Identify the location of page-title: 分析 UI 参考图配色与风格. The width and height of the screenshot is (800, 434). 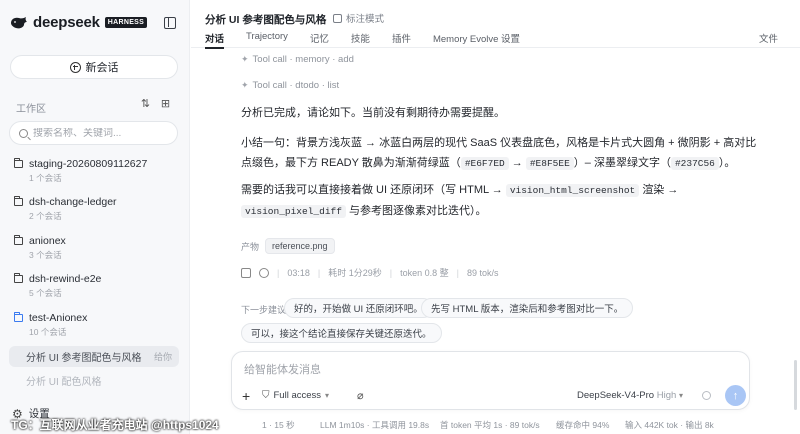
(266, 20).